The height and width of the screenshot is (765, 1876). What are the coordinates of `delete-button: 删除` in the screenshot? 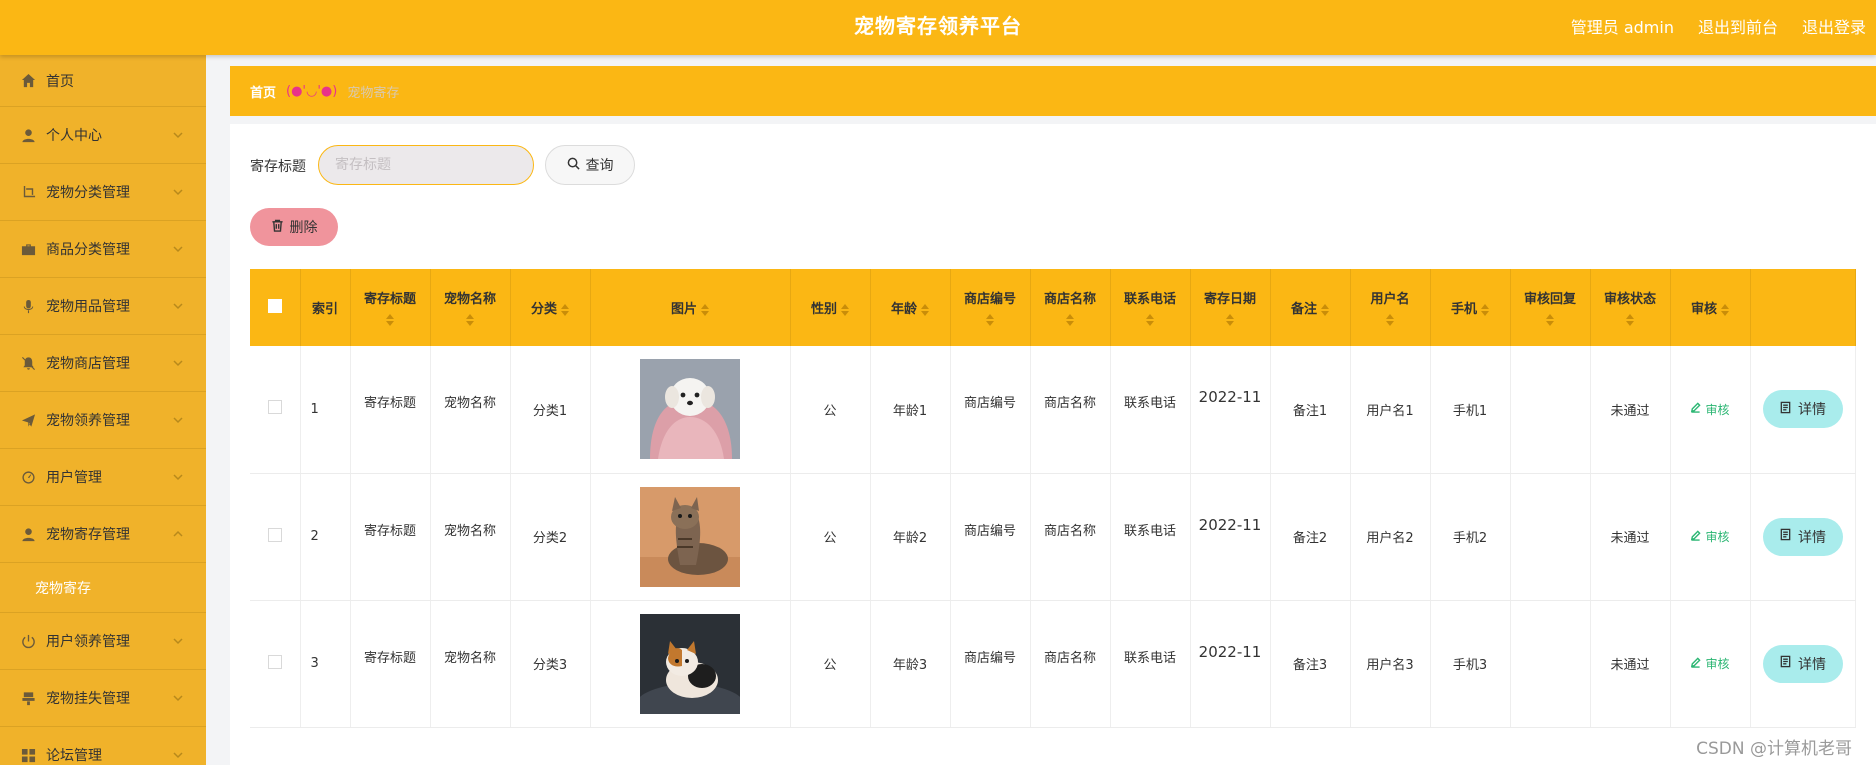 It's located at (294, 227).